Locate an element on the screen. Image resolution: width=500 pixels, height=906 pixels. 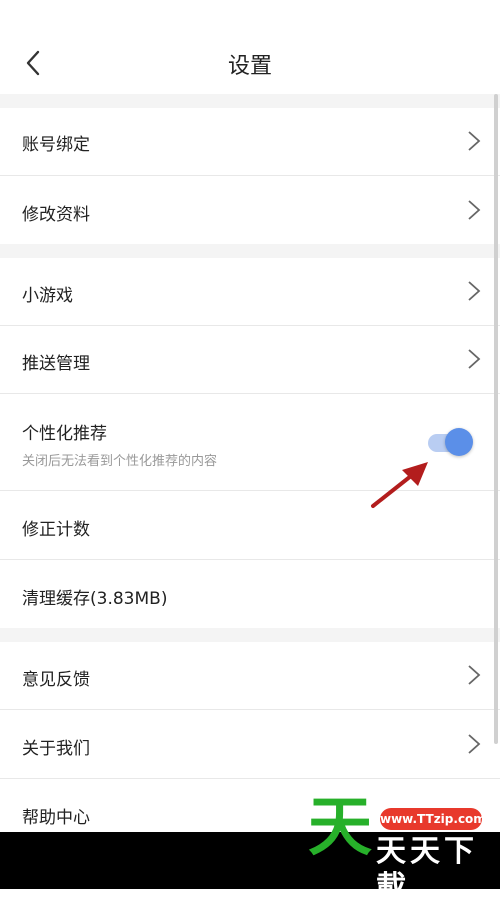
settings-item-label: 个性化推荐 is located at coordinates (64, 434).